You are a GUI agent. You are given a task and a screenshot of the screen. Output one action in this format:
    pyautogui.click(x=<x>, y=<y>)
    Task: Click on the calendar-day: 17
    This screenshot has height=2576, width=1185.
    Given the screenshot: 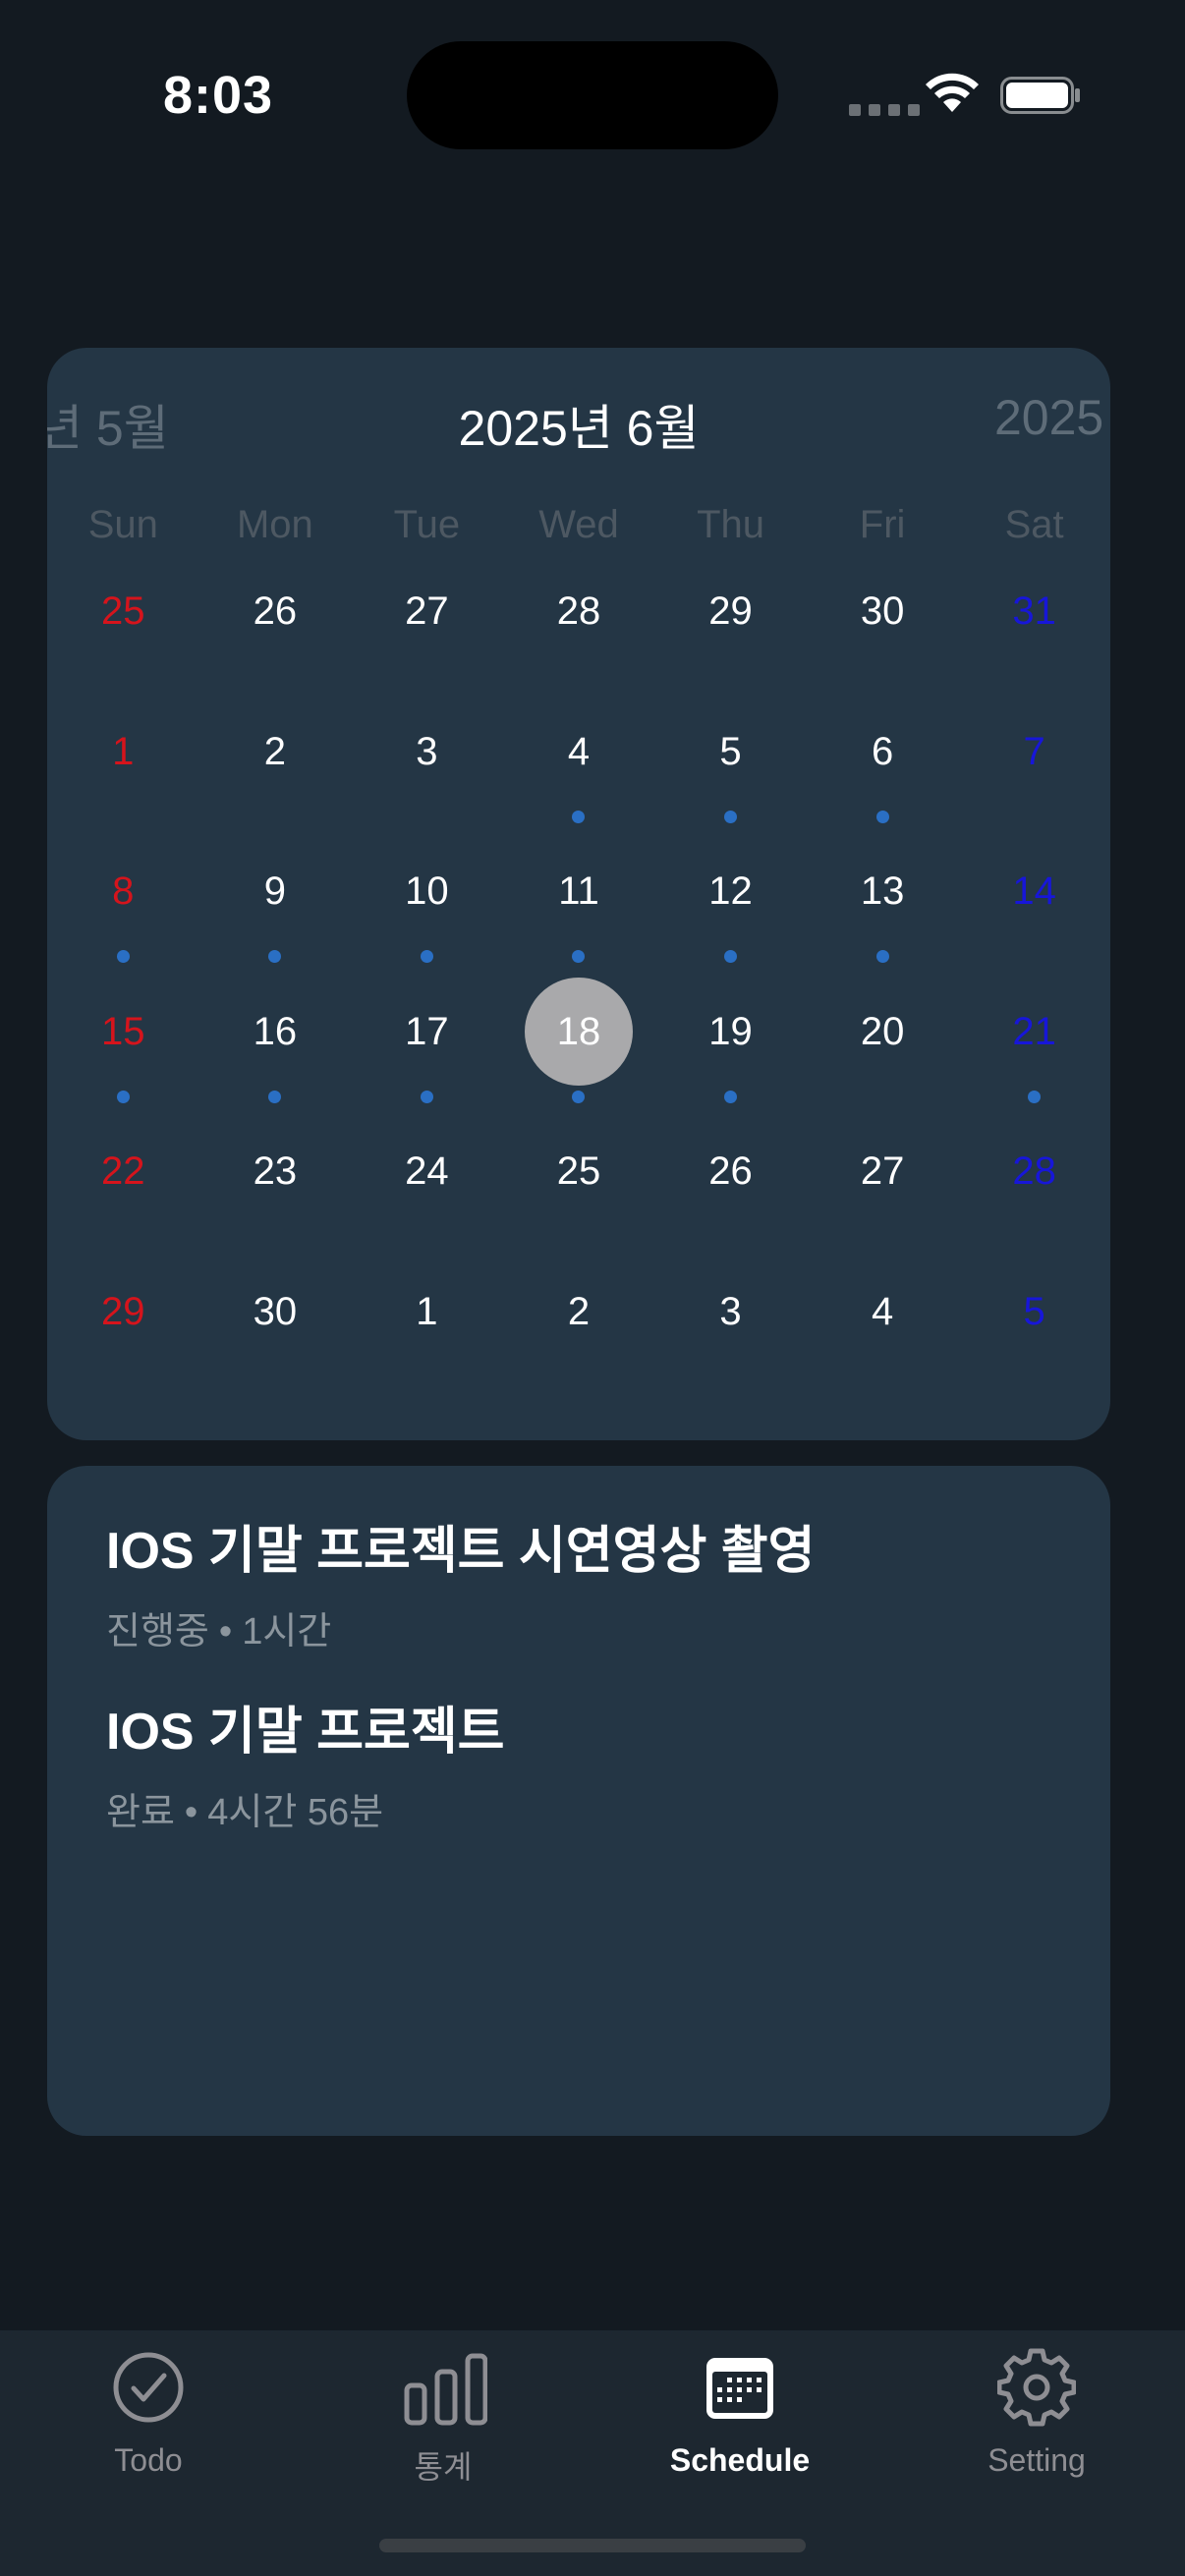 What is the action you would take?
    pyautogui.click(x=427, y=1060)
    